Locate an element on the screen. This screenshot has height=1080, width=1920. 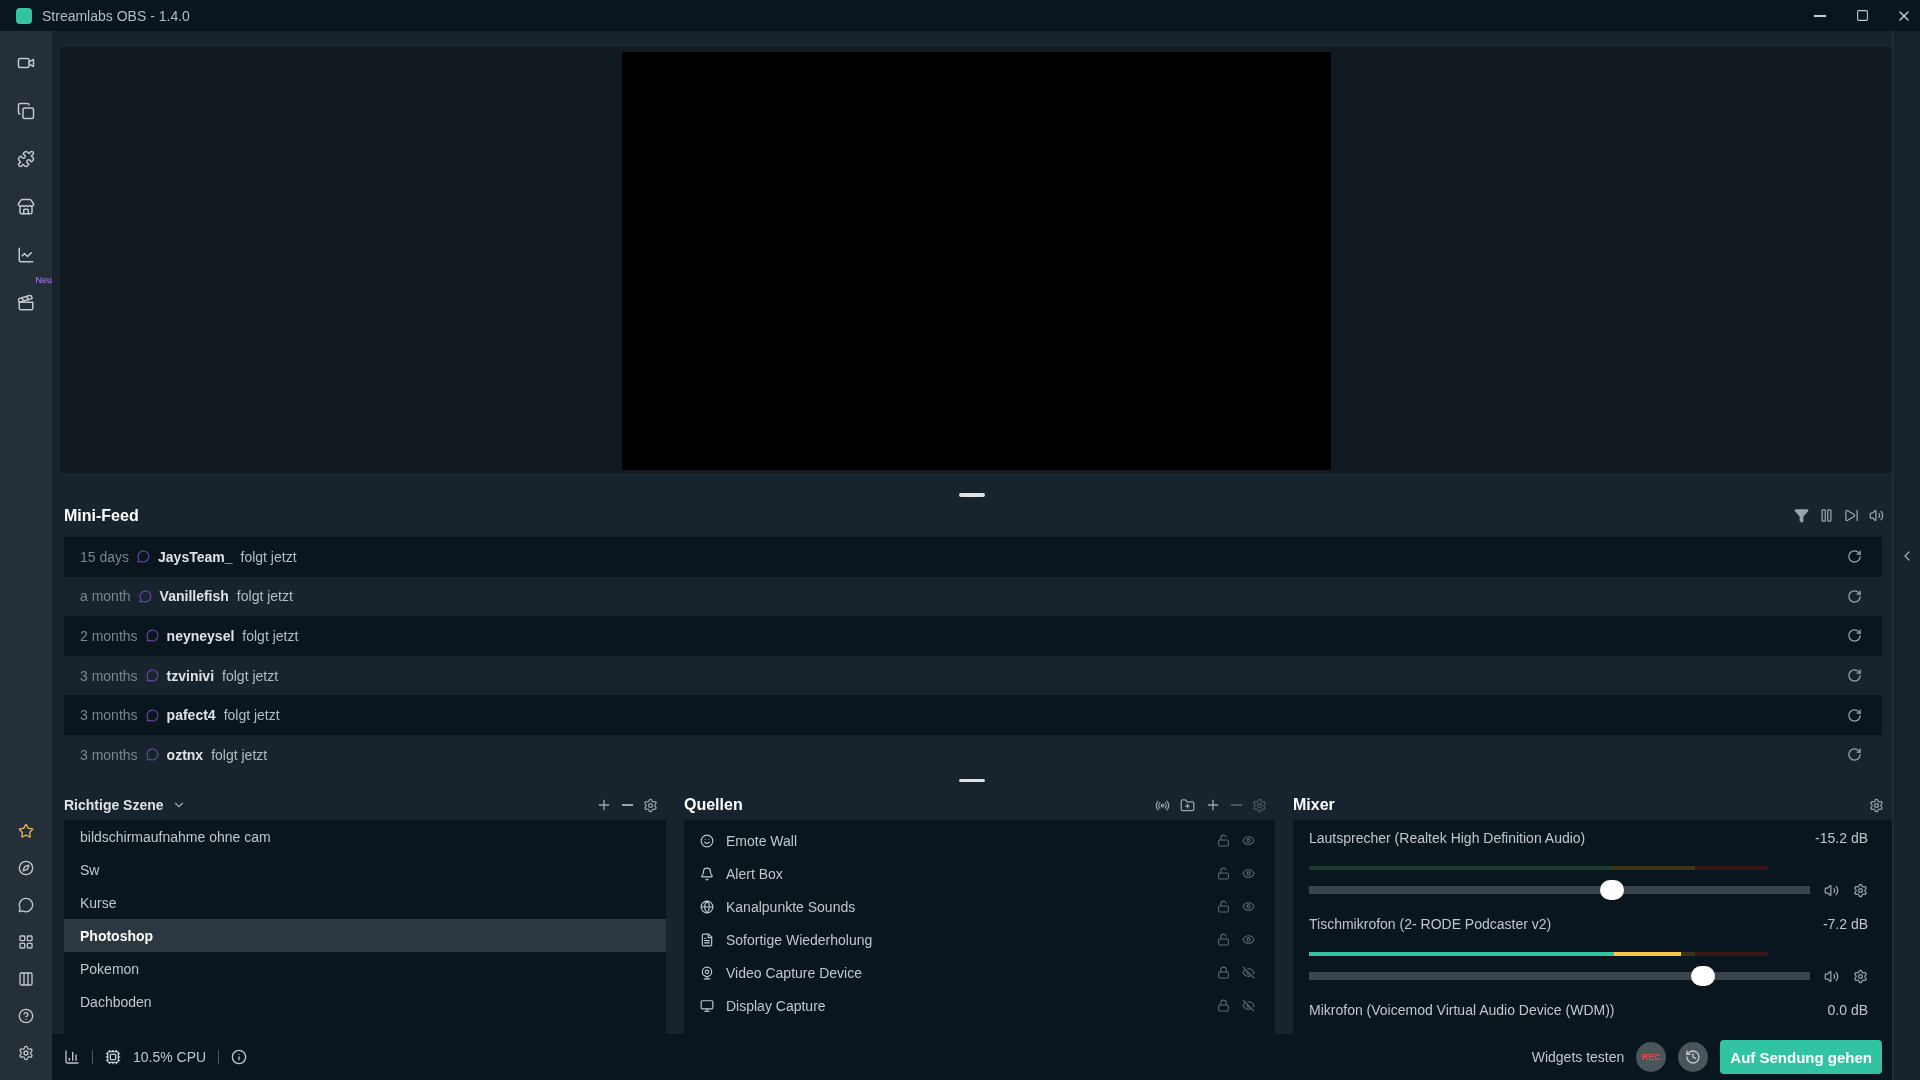
compass-icon is located at coordinates (26, 868).